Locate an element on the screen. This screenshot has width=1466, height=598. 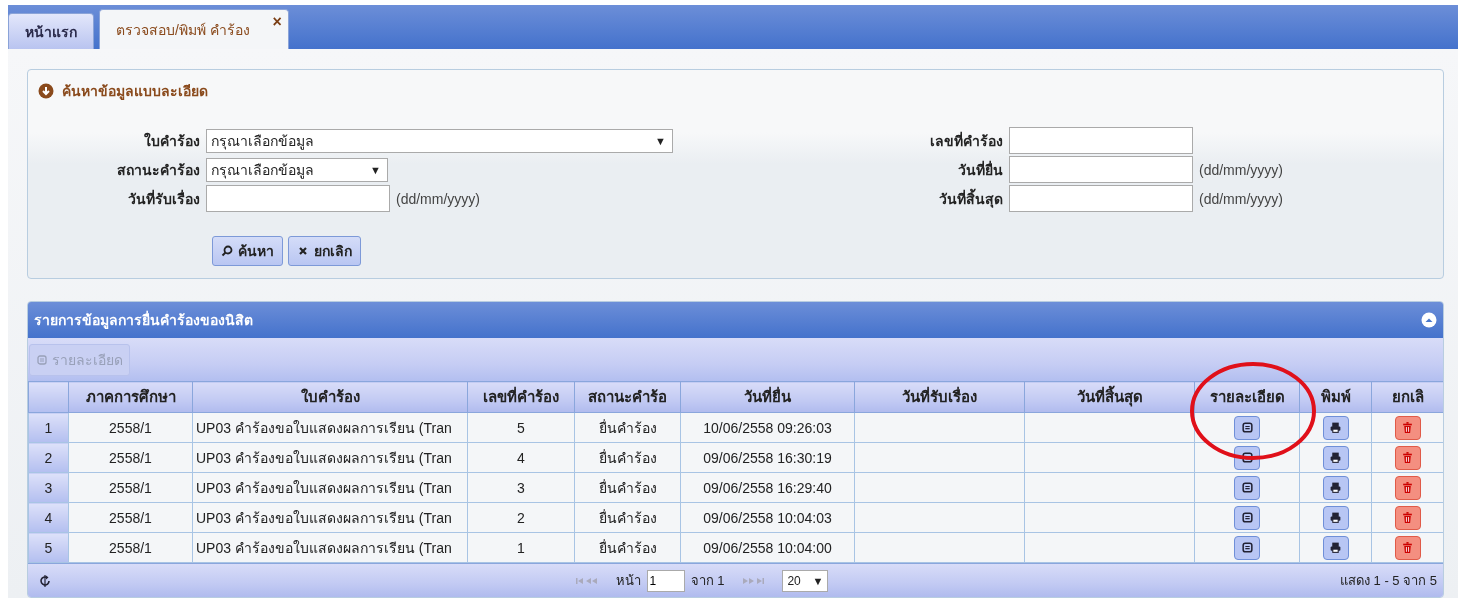
page-input: 1 is located at coordinates (665, 580).